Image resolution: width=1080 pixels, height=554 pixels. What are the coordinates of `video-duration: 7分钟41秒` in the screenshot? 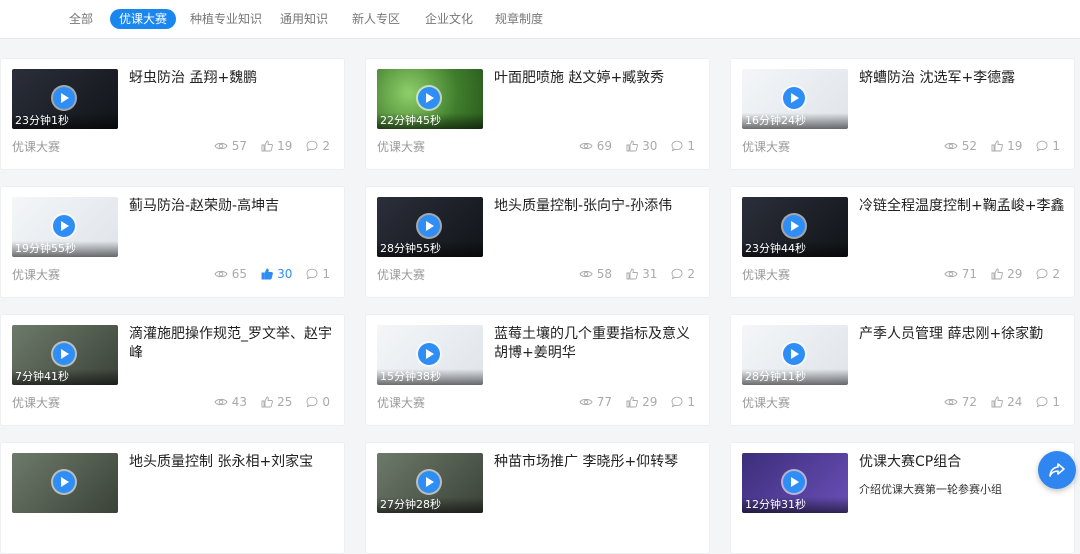 It's located at (65, 377).